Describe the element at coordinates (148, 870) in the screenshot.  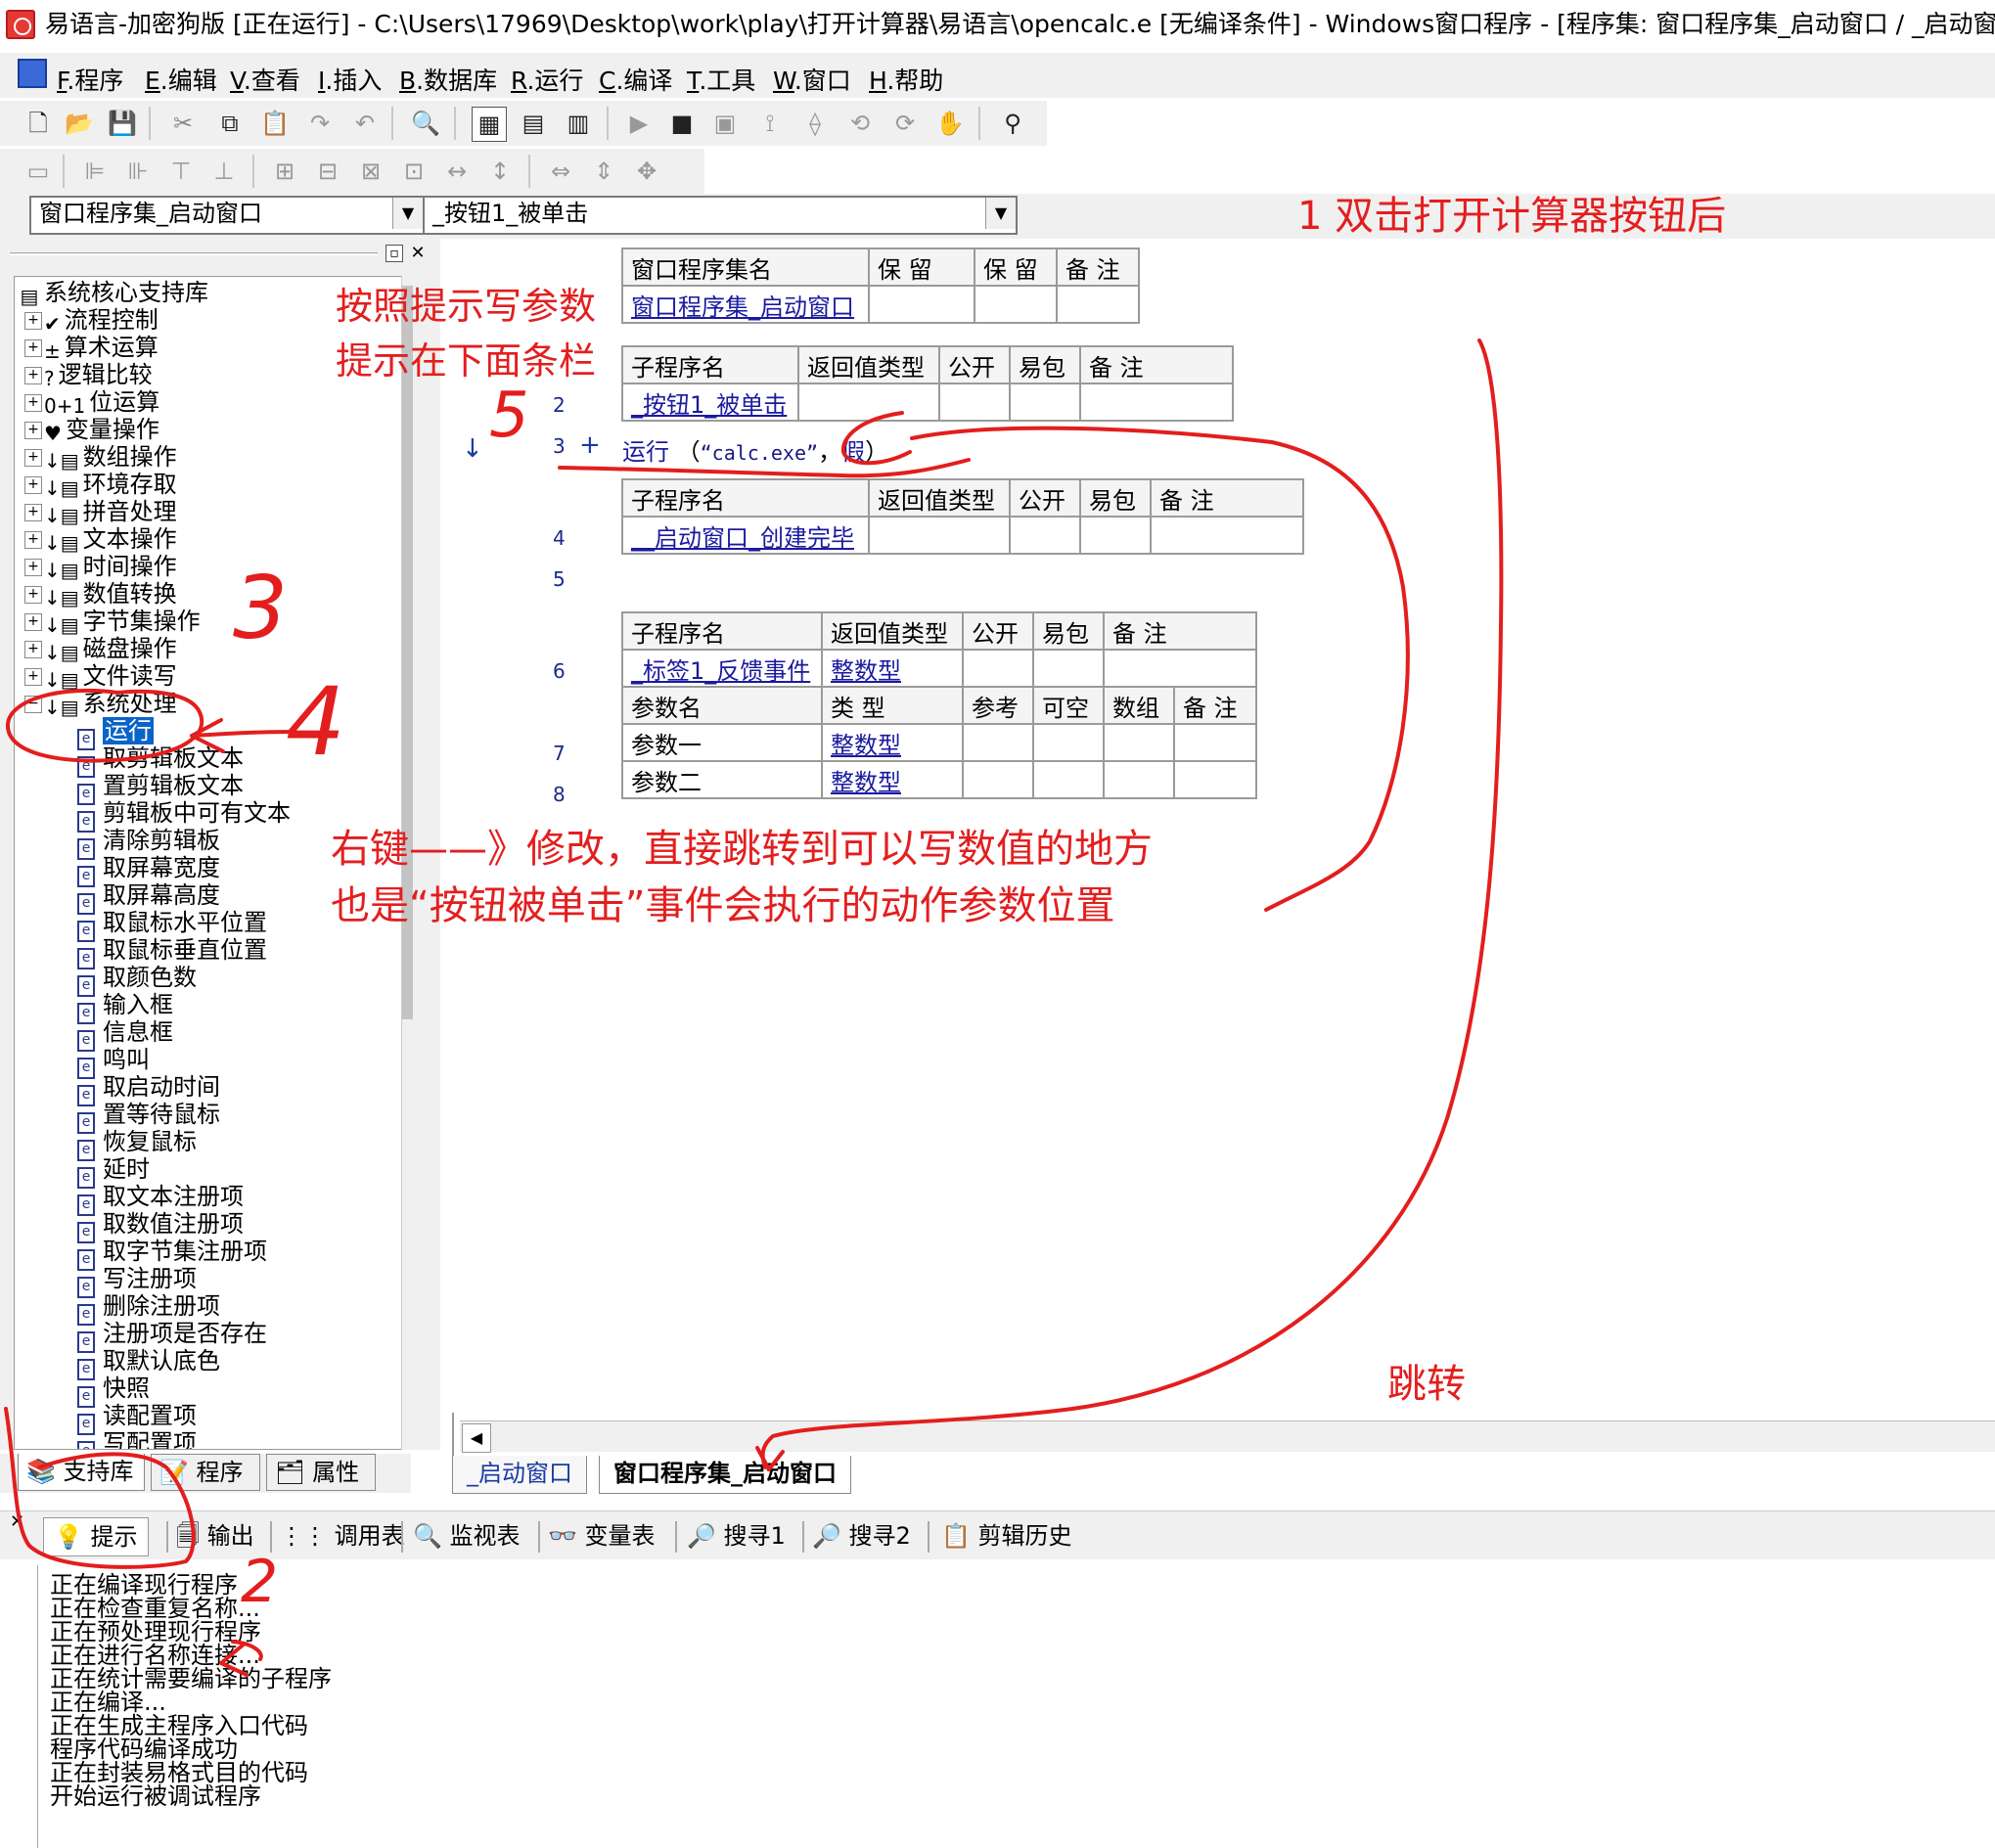
I see `tree-item: e 取屏幕宽度` at that location.